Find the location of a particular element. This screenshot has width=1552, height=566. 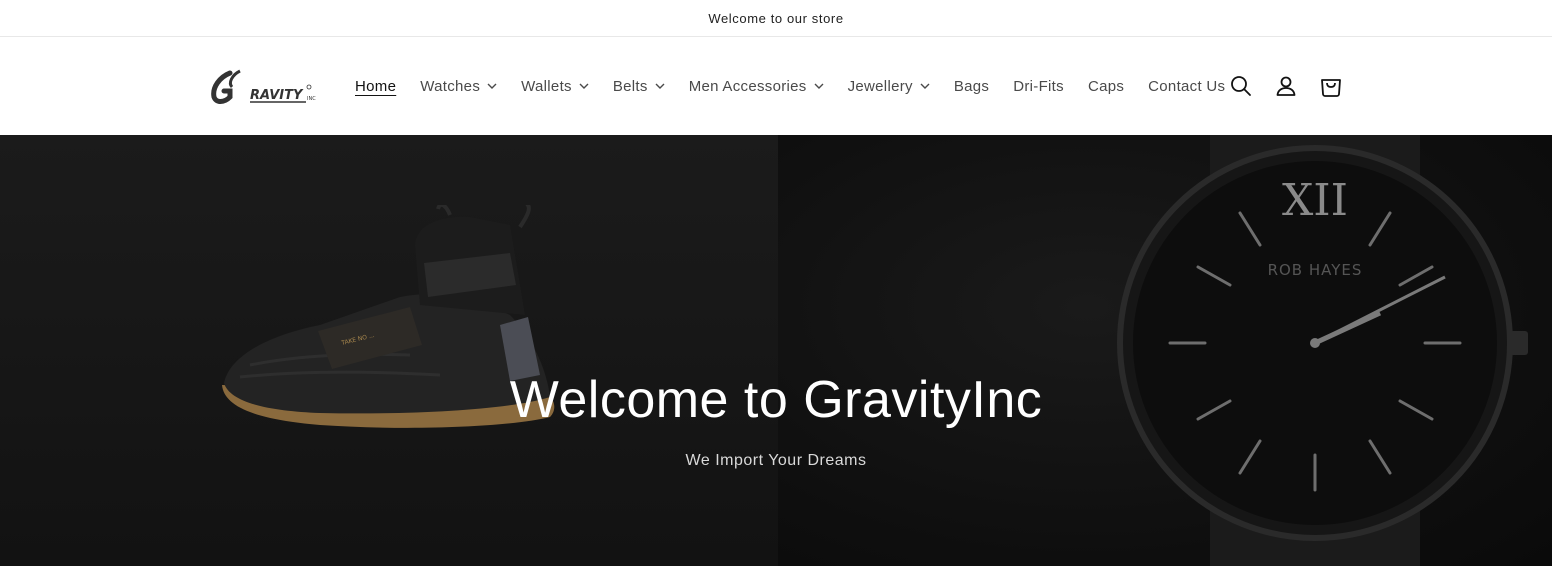

nav-item-label: Bags is located at coordinates (971, 86).